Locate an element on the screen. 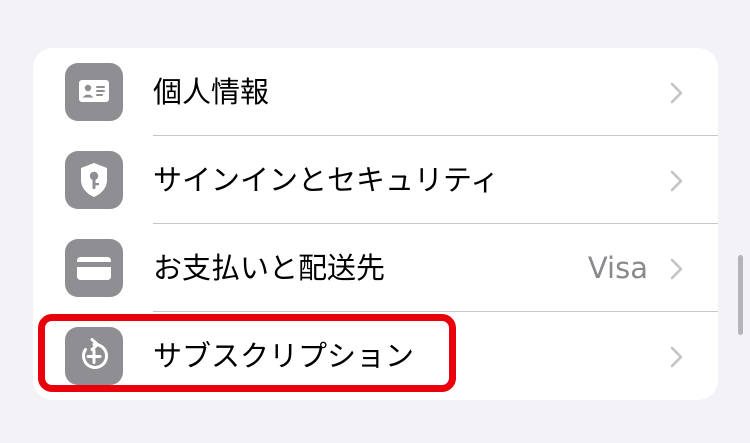  payment-method-value: Visa is located at coordinates (617, 268).